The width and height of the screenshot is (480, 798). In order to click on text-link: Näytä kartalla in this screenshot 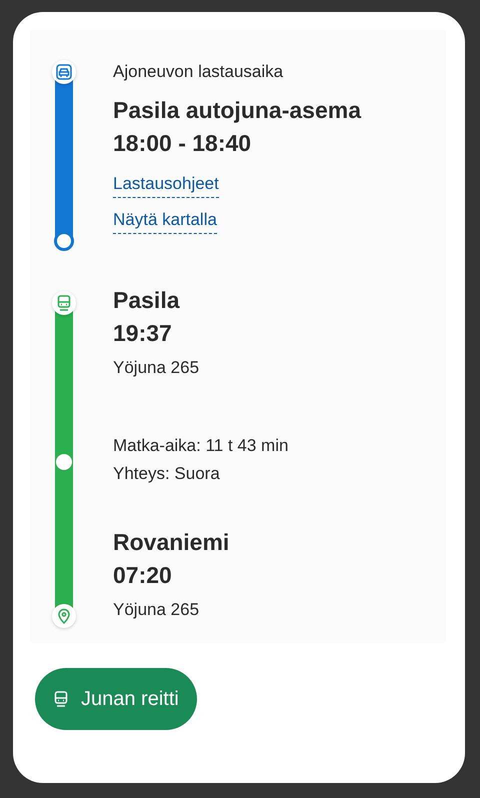, I will do `click(165, 222)`.